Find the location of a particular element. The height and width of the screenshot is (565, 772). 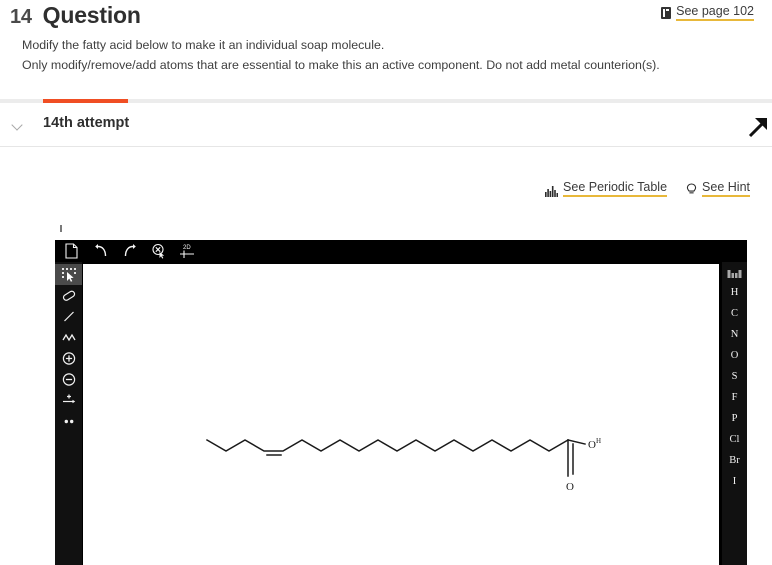

question-number: 14 is located at coordinates (21, 17).